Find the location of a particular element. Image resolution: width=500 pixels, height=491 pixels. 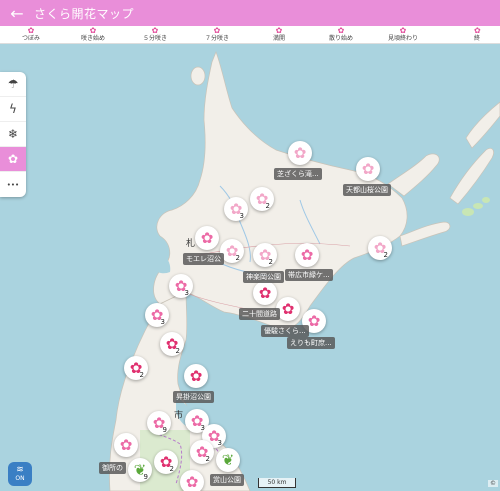

weather-toggle-button: ≋ ON is located at coordinates (20, 474).